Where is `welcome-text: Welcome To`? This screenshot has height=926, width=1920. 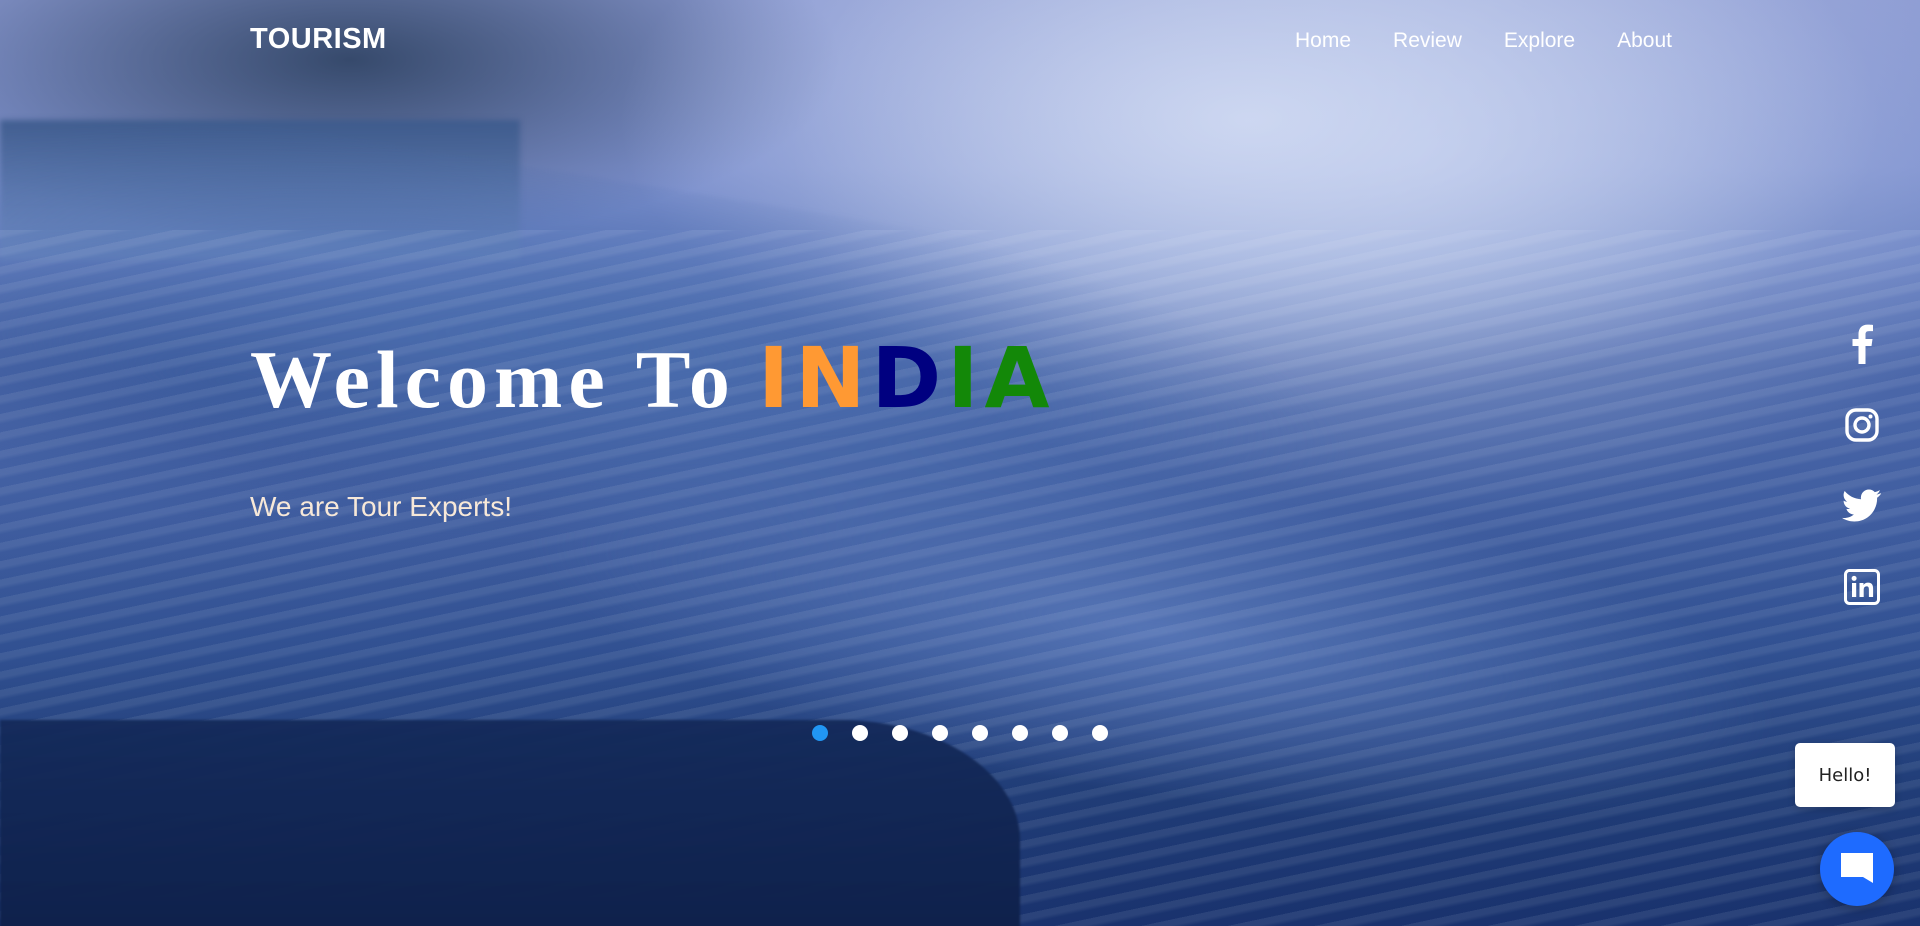 welcome-text: Welcome To is located at coordinates (493, 379).